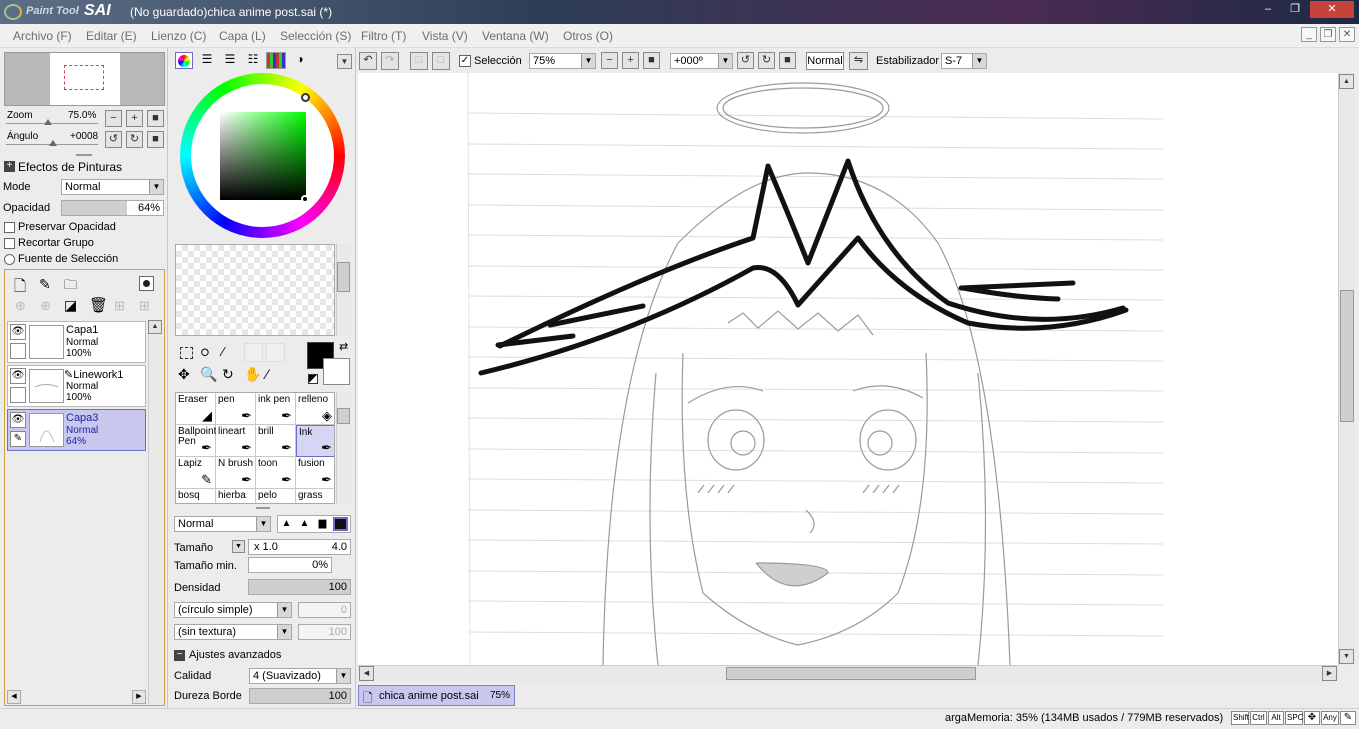 This screenshot has height=729, width=1359. Describe the element at coordinates (113, 139) in the screenshot. I see `rotate-left-button: ↺` at that location.